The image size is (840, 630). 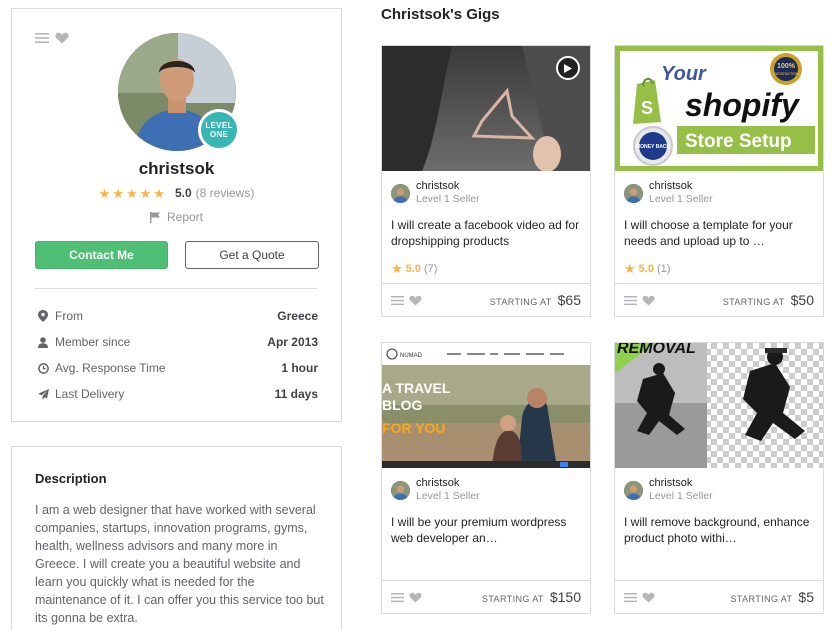 What do you see at coordinates (531, 597) in the screenshot?
I see `gig-price: STARTING AT $150` at bounding box center [531, 597].